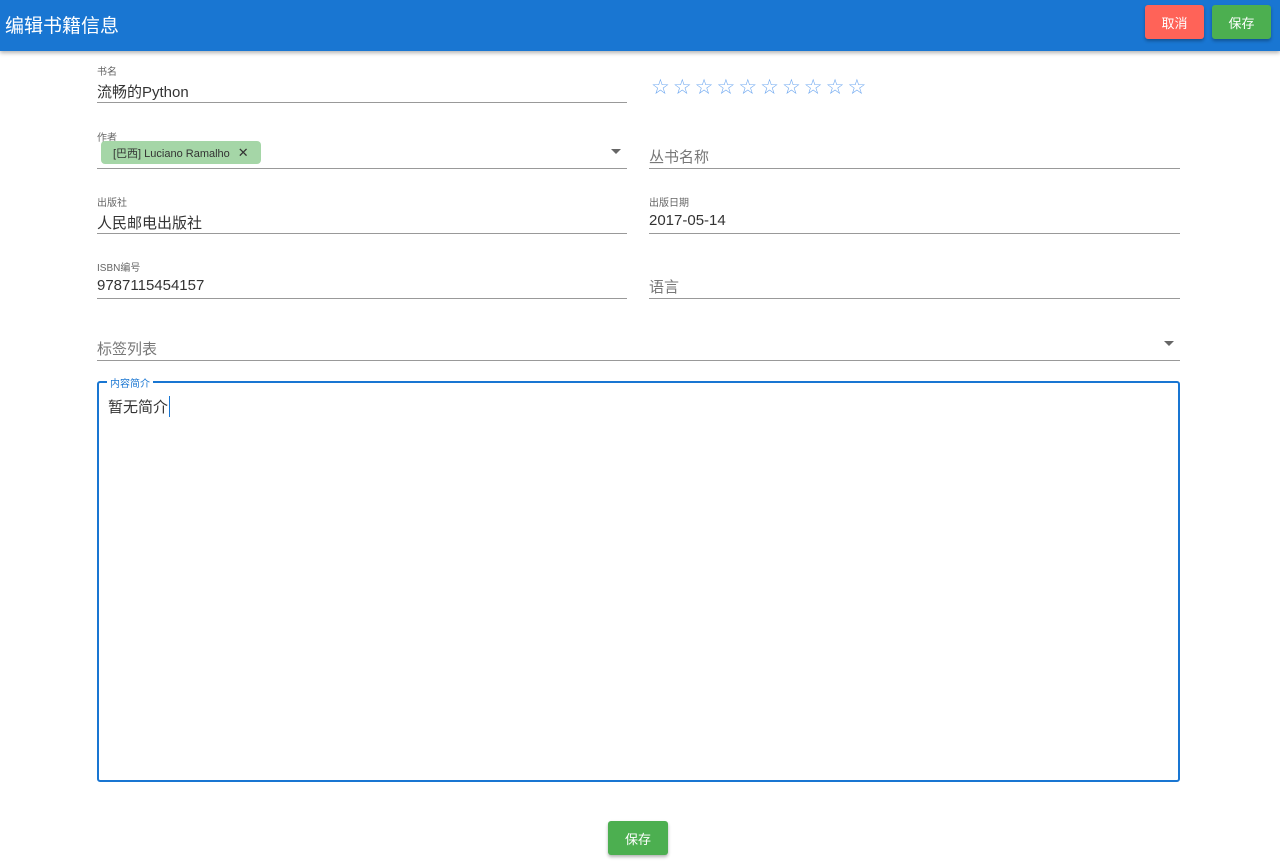  Describe the element at coordinates (127, 348) in the screenshot. I see `tags-input: 标签列表` at that location.